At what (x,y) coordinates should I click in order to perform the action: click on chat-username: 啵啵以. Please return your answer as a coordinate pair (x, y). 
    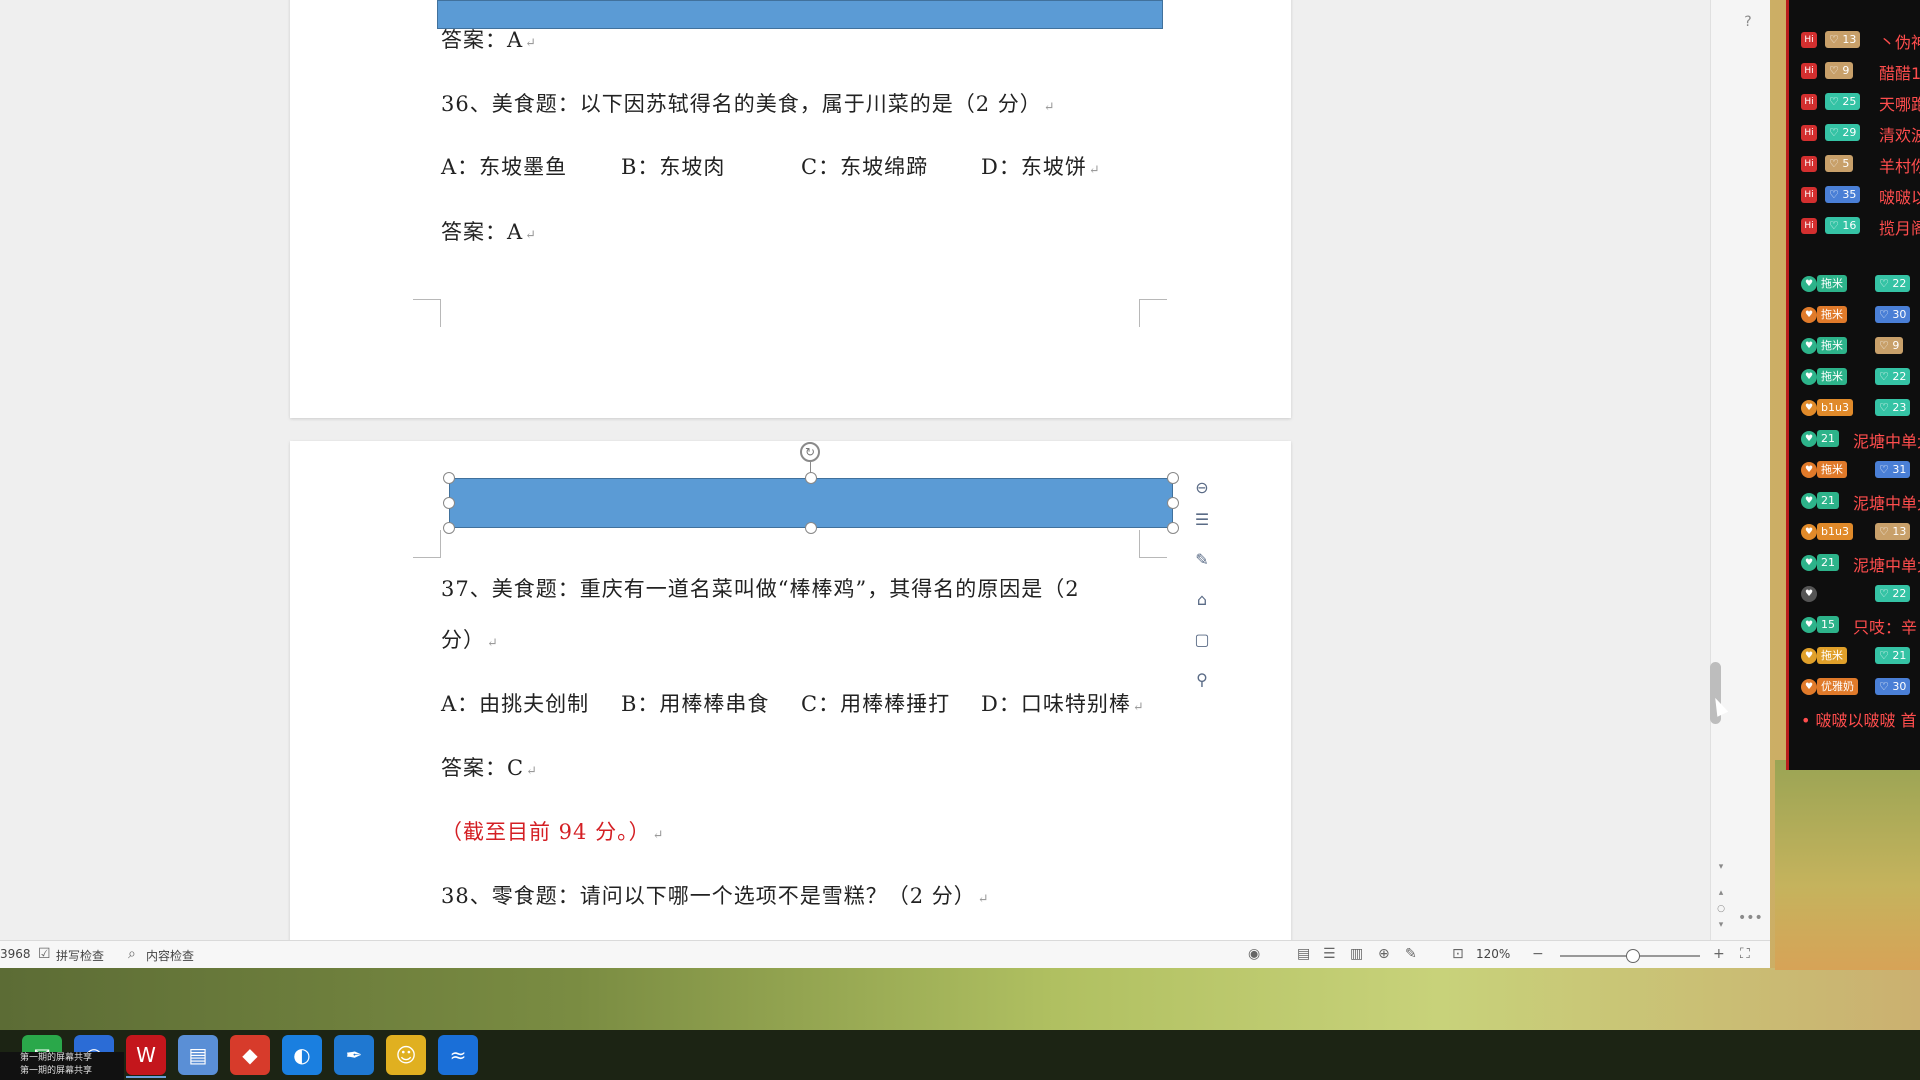
    Looking at the image, I should click on (1899, 196).